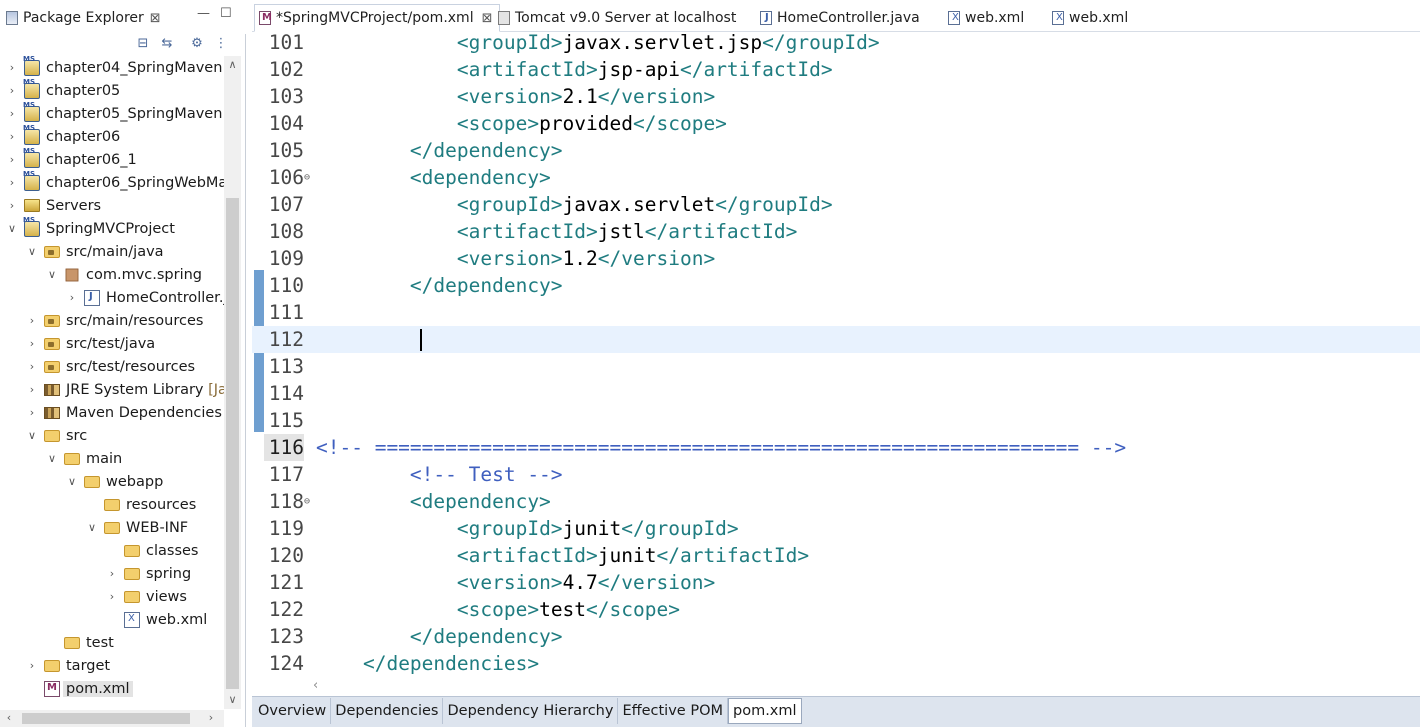 The width and height of the screenshot is (1420, 727). Describe the element at coordinates (112, 228) in the screenshot. I see `tree-item: ∨ SpringMVCProject` at that location.